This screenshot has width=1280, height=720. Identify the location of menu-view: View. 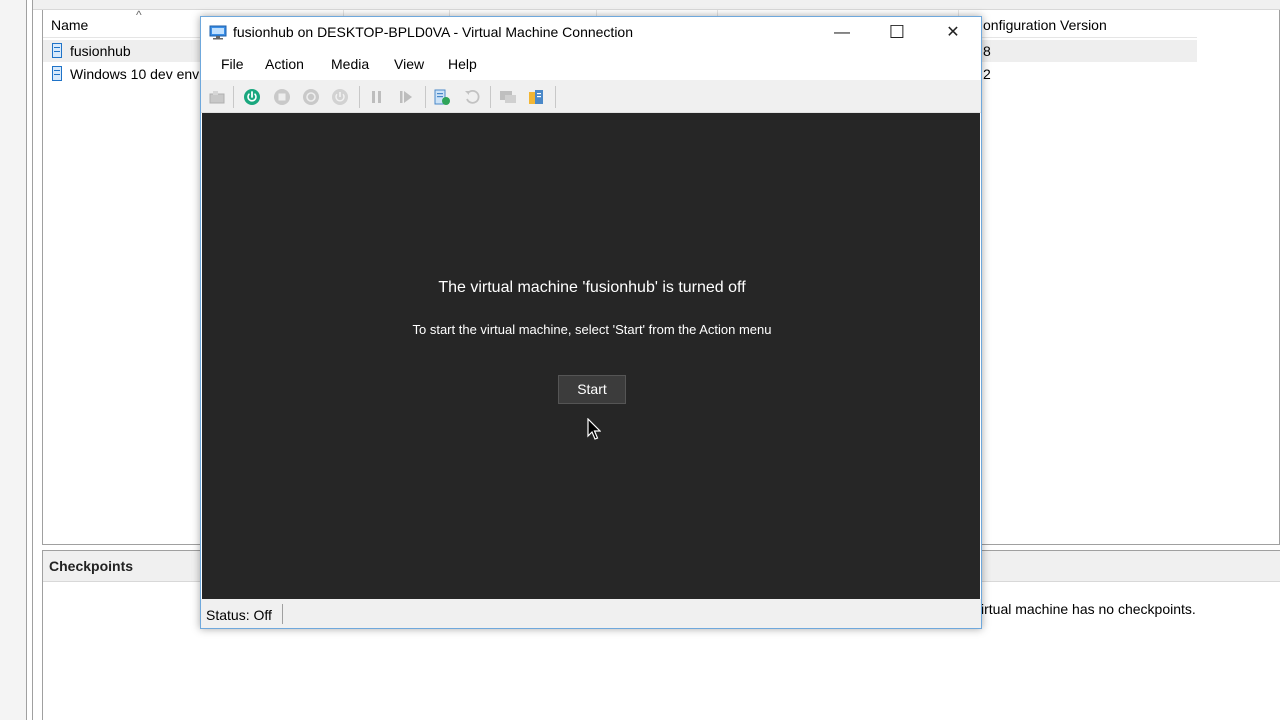
(409, 64).